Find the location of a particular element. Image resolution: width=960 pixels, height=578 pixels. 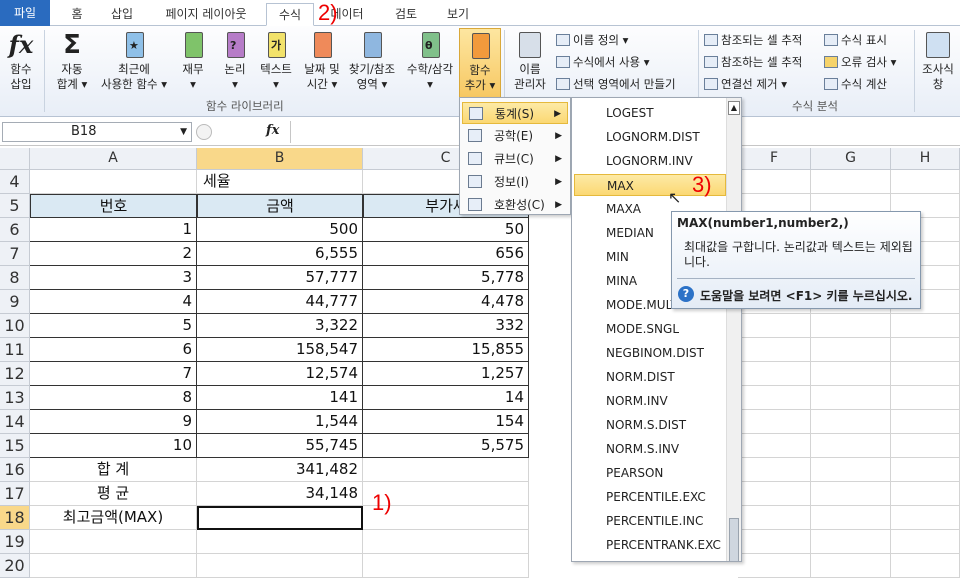

select-all-corner is located at coordinates (15, 159).